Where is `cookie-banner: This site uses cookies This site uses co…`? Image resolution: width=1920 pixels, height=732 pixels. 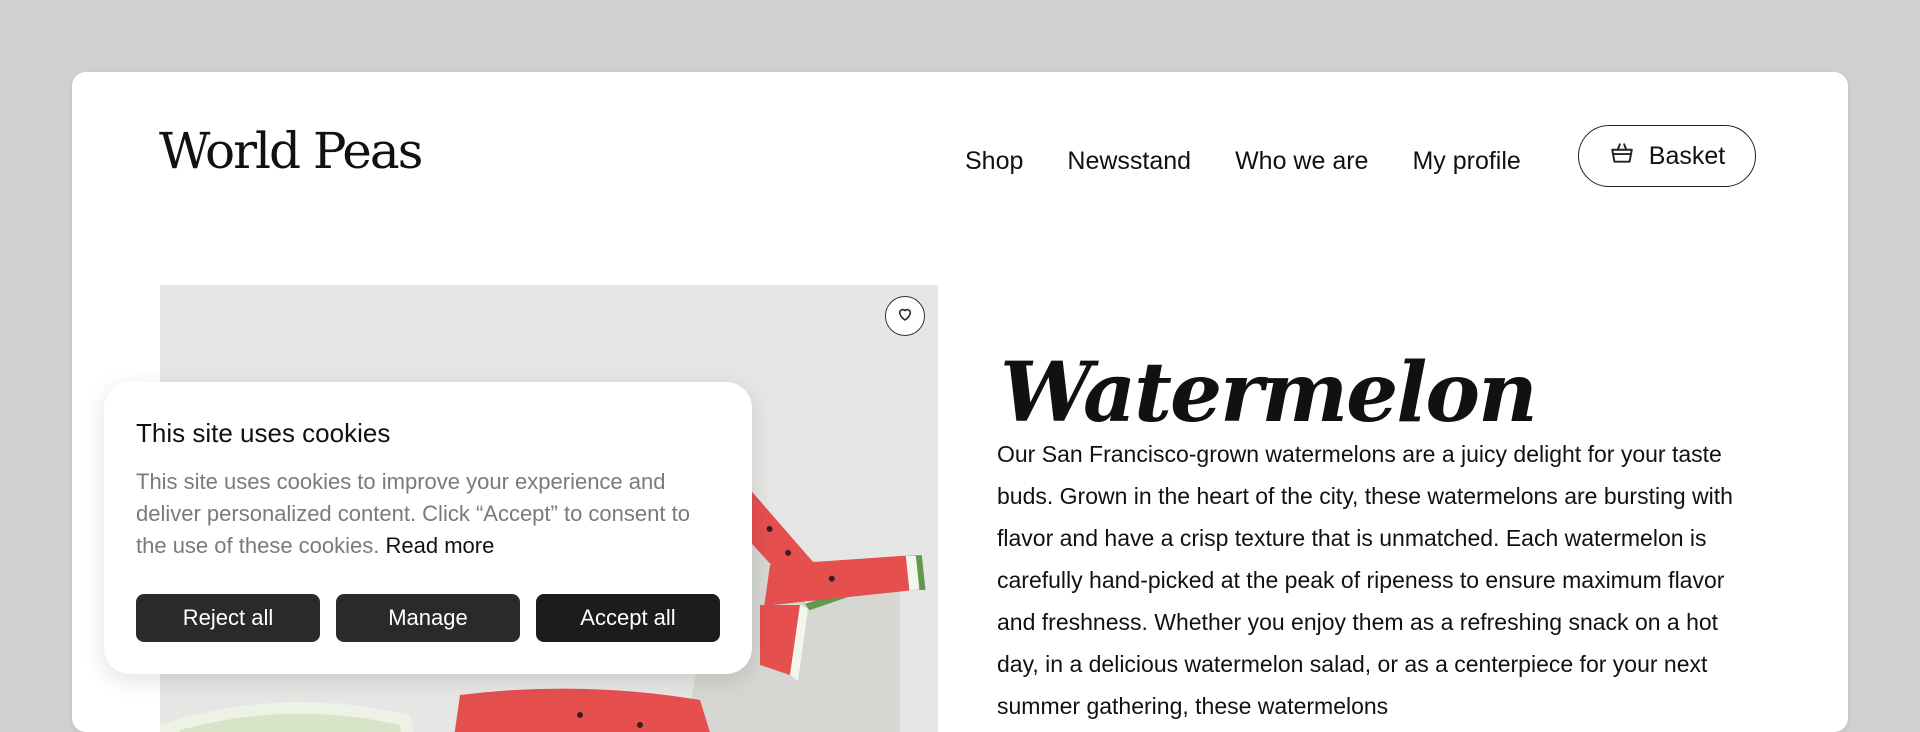
cookie-banner: This site uses cookies This site uses co… is located at coordinates (428, 528).